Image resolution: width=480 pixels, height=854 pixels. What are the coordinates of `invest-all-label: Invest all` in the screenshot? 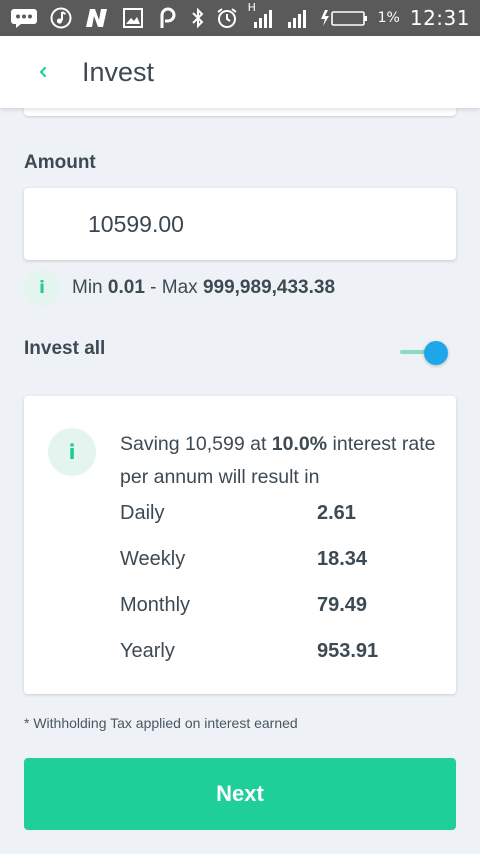 It's located at (65, 348).